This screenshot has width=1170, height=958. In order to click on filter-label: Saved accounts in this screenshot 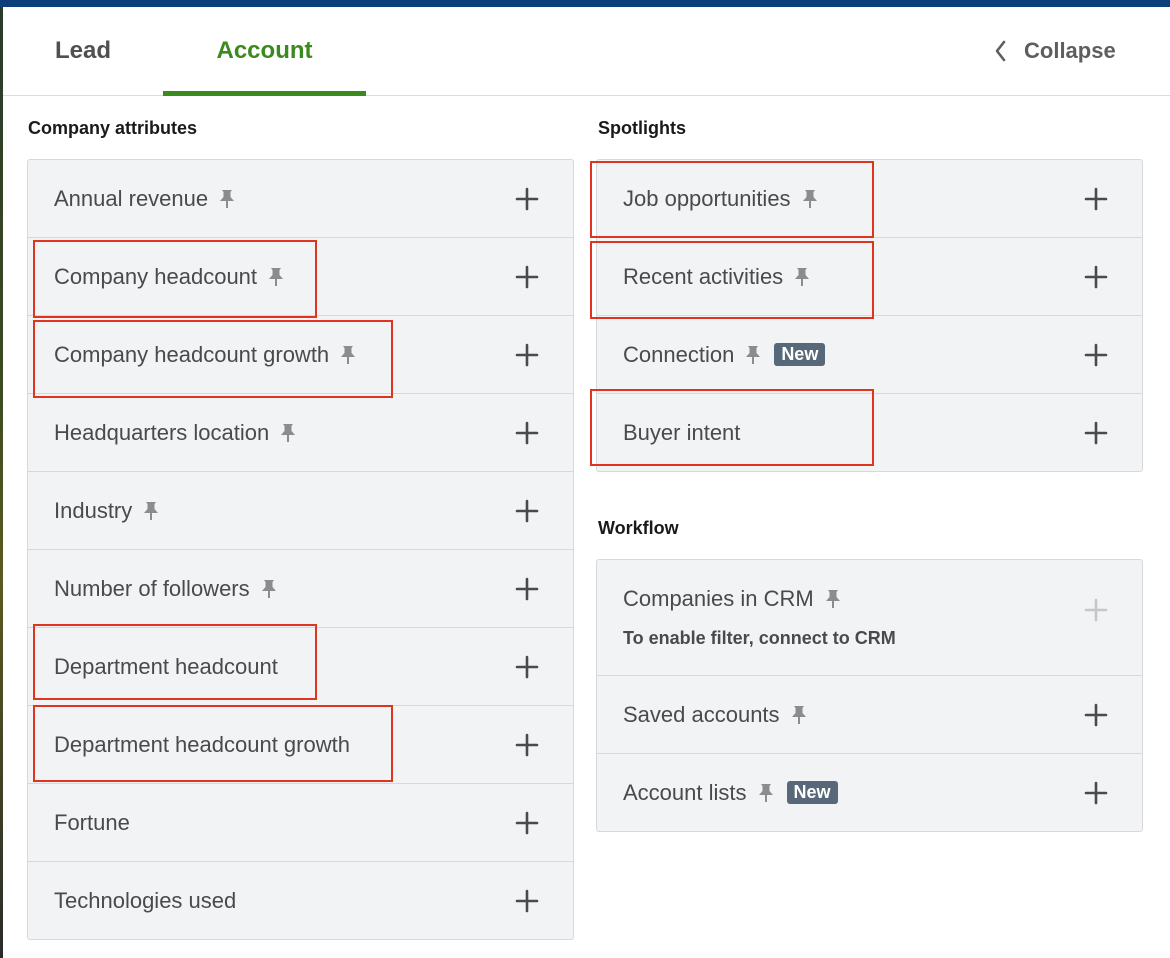, I will do `click(701, 714)`.